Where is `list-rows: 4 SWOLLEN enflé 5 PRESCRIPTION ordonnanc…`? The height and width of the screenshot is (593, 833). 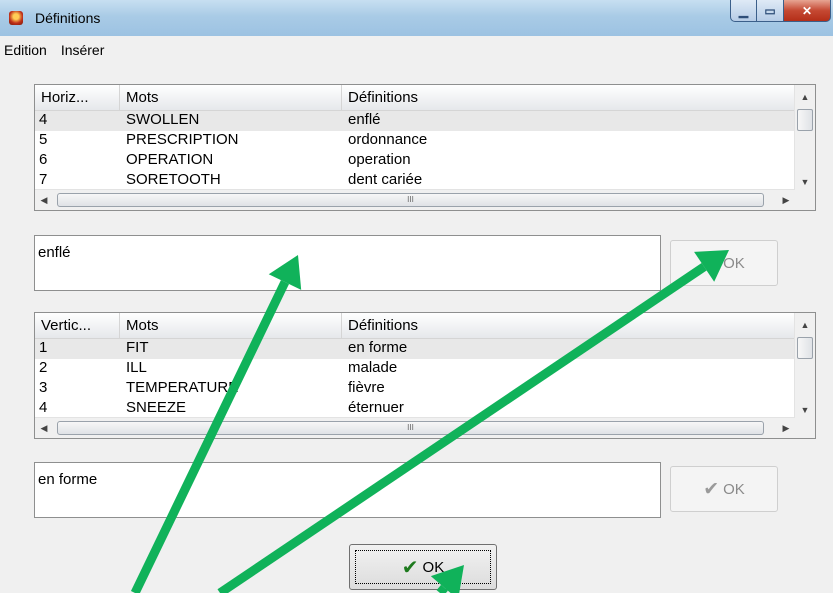 list-rows: 4 SWOLLEN enflé 5 PRESCRIPTION ordonnanc… is located at coordinates (415, 151).